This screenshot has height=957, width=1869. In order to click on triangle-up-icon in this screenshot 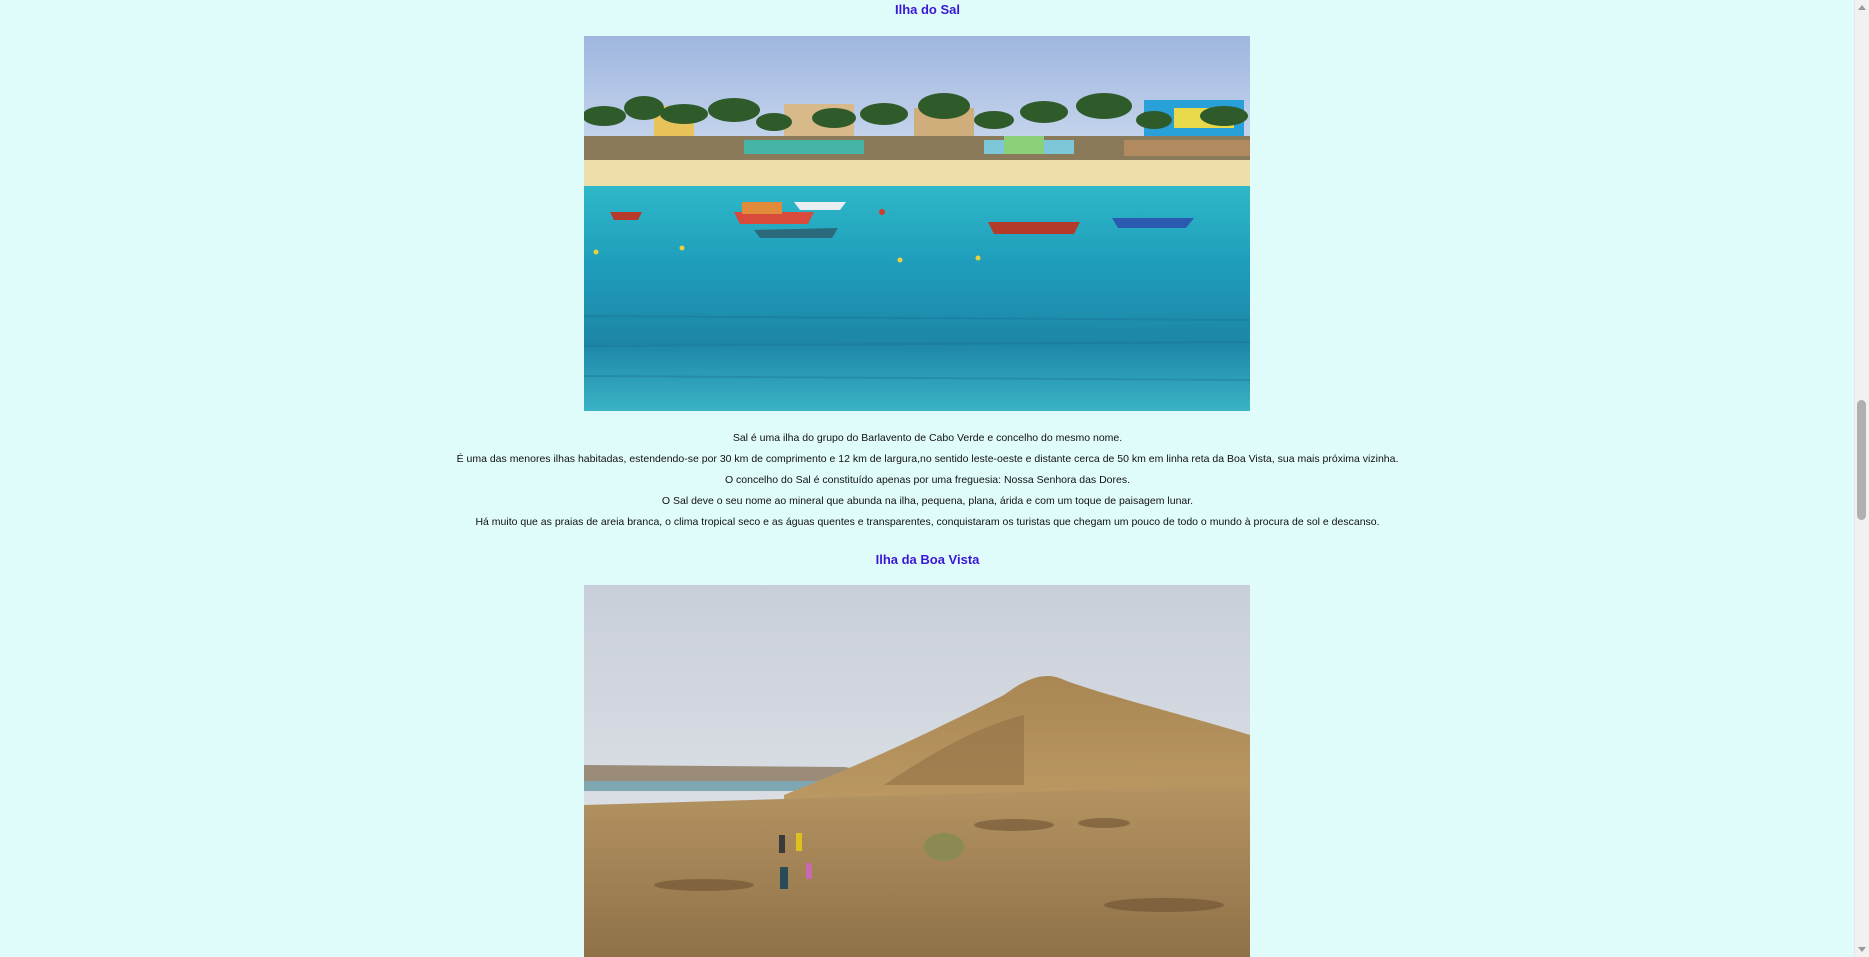, I will do `click(1862, 7)`.